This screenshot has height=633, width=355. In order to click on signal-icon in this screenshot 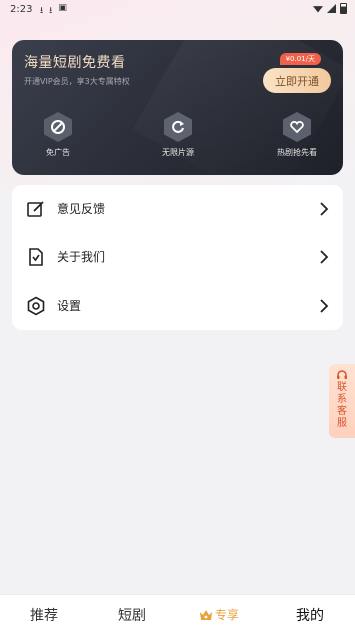, I will do `click(331, 8)`.